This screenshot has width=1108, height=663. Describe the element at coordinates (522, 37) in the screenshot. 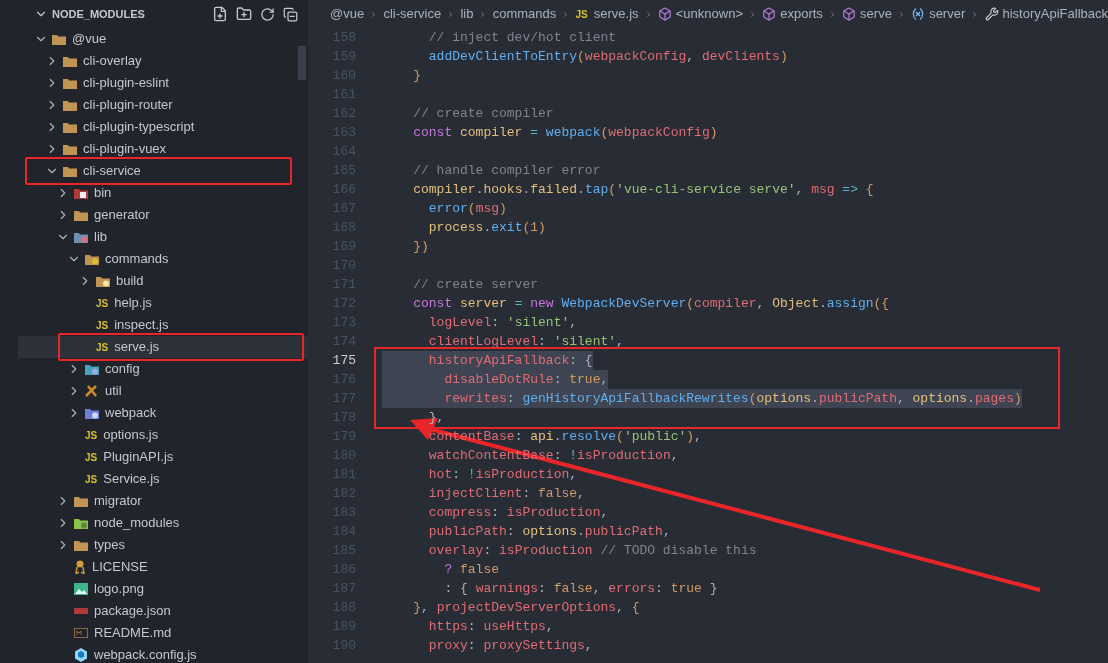

I see `code-line: // inject dev/hot client` at that location.